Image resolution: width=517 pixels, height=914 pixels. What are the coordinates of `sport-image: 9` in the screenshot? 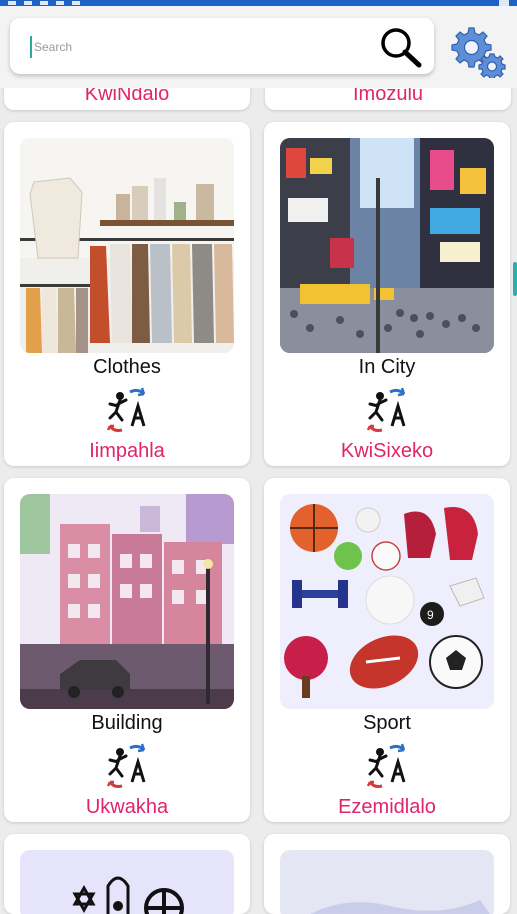 It's located at (387, 601).